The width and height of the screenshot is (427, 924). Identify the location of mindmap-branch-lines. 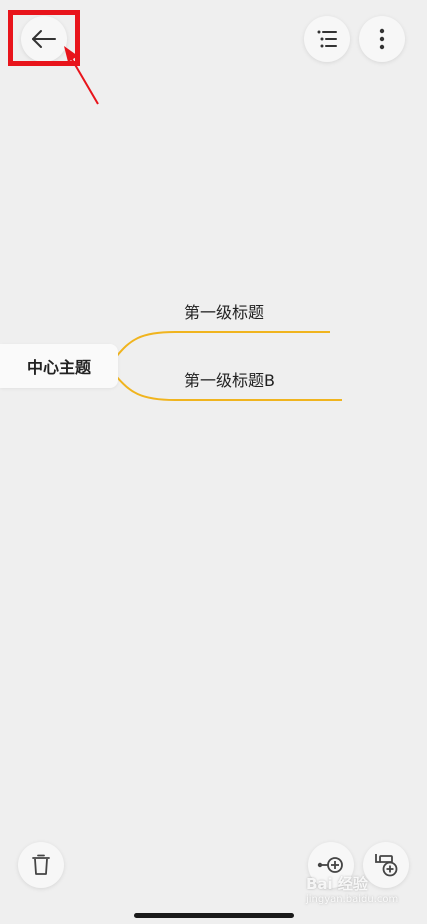
(228, 366).